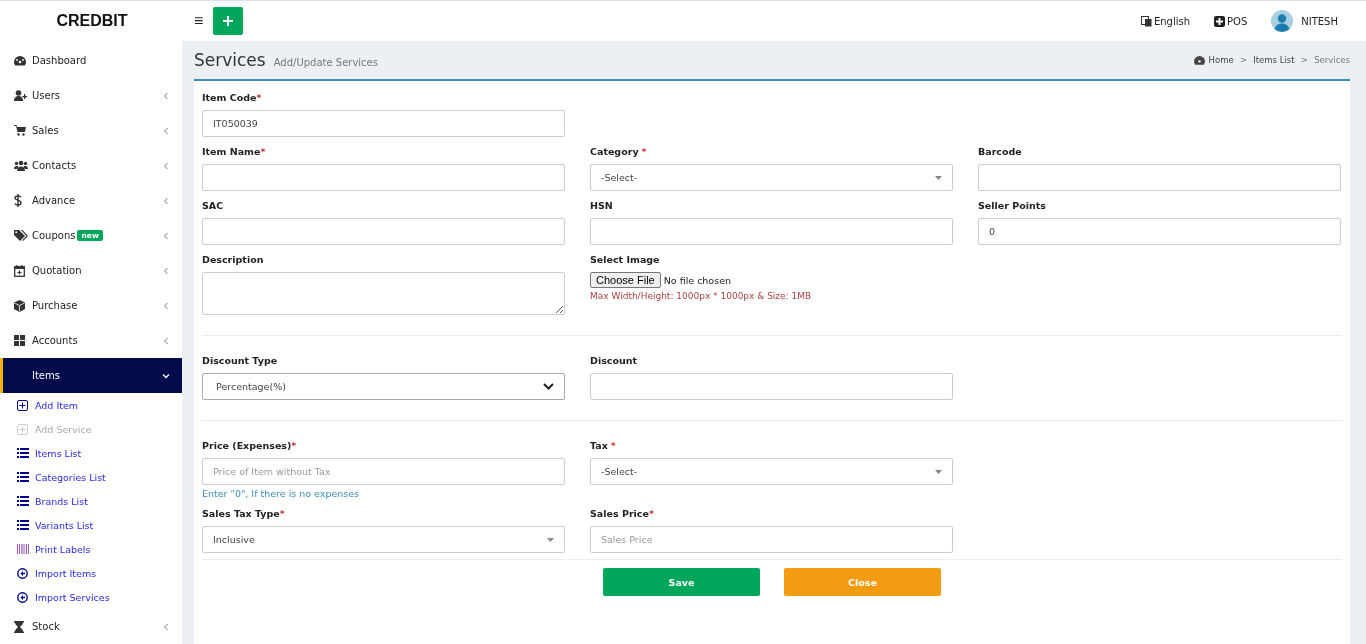 The image size is (1366, 644). I want to click on grid-icon, so click(19, 340).